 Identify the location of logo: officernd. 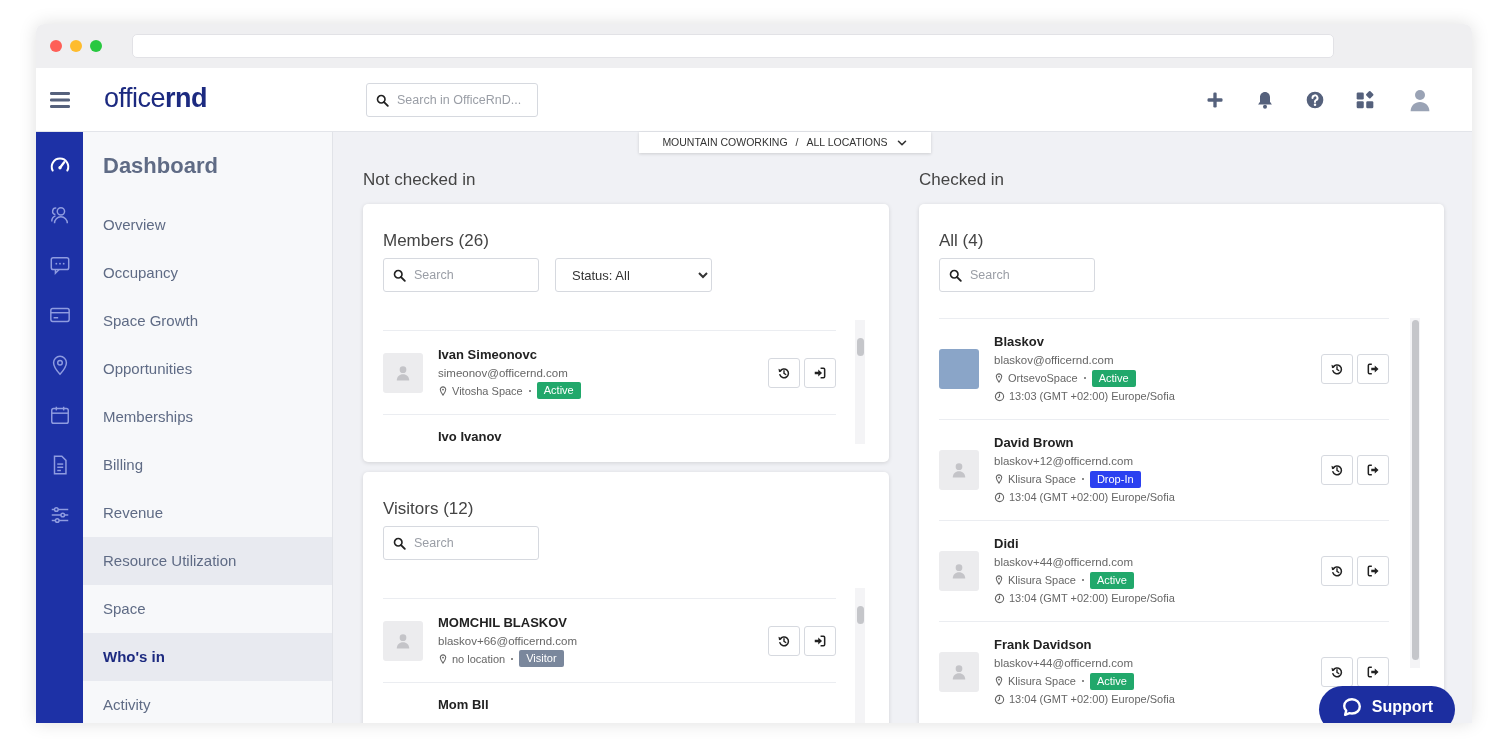
(156, 98).